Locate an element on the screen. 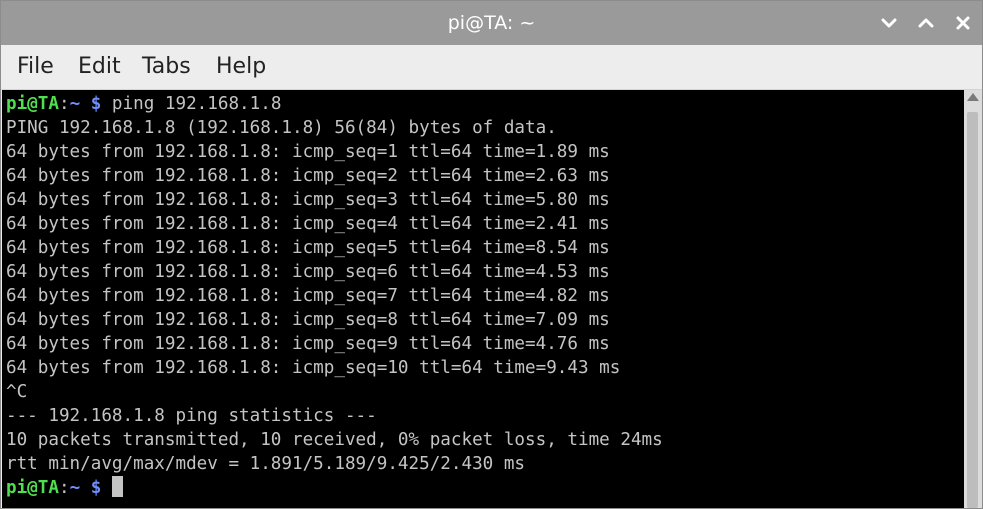 Image resolution: width=983 pixels, height=509 pixels. menu-edit: Edit is located at coordinates (99, 66).